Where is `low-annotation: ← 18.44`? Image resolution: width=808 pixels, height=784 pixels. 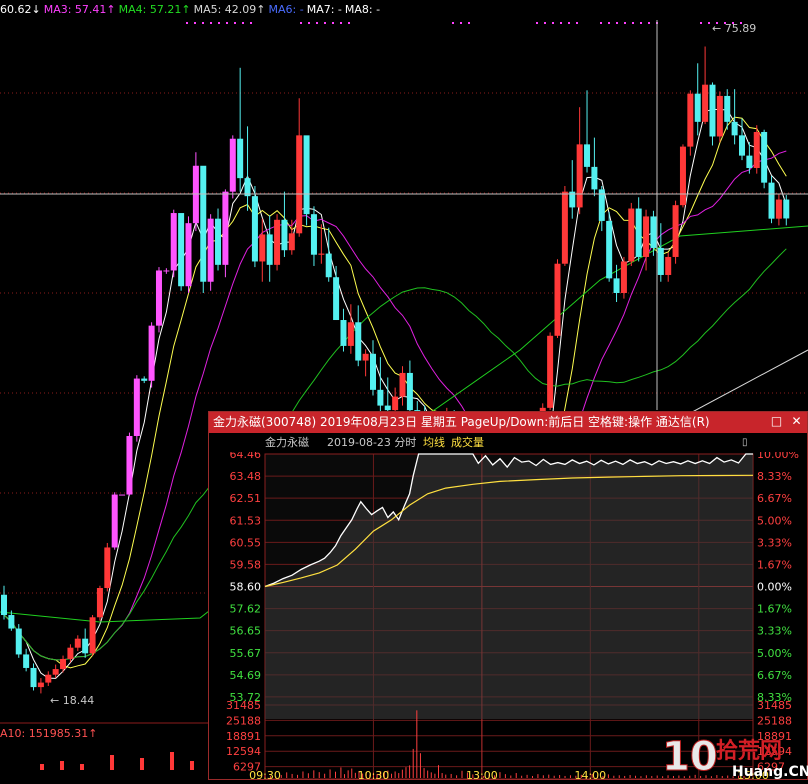
low-annotation: ← 18.44 is located at coordinates (72, 700).